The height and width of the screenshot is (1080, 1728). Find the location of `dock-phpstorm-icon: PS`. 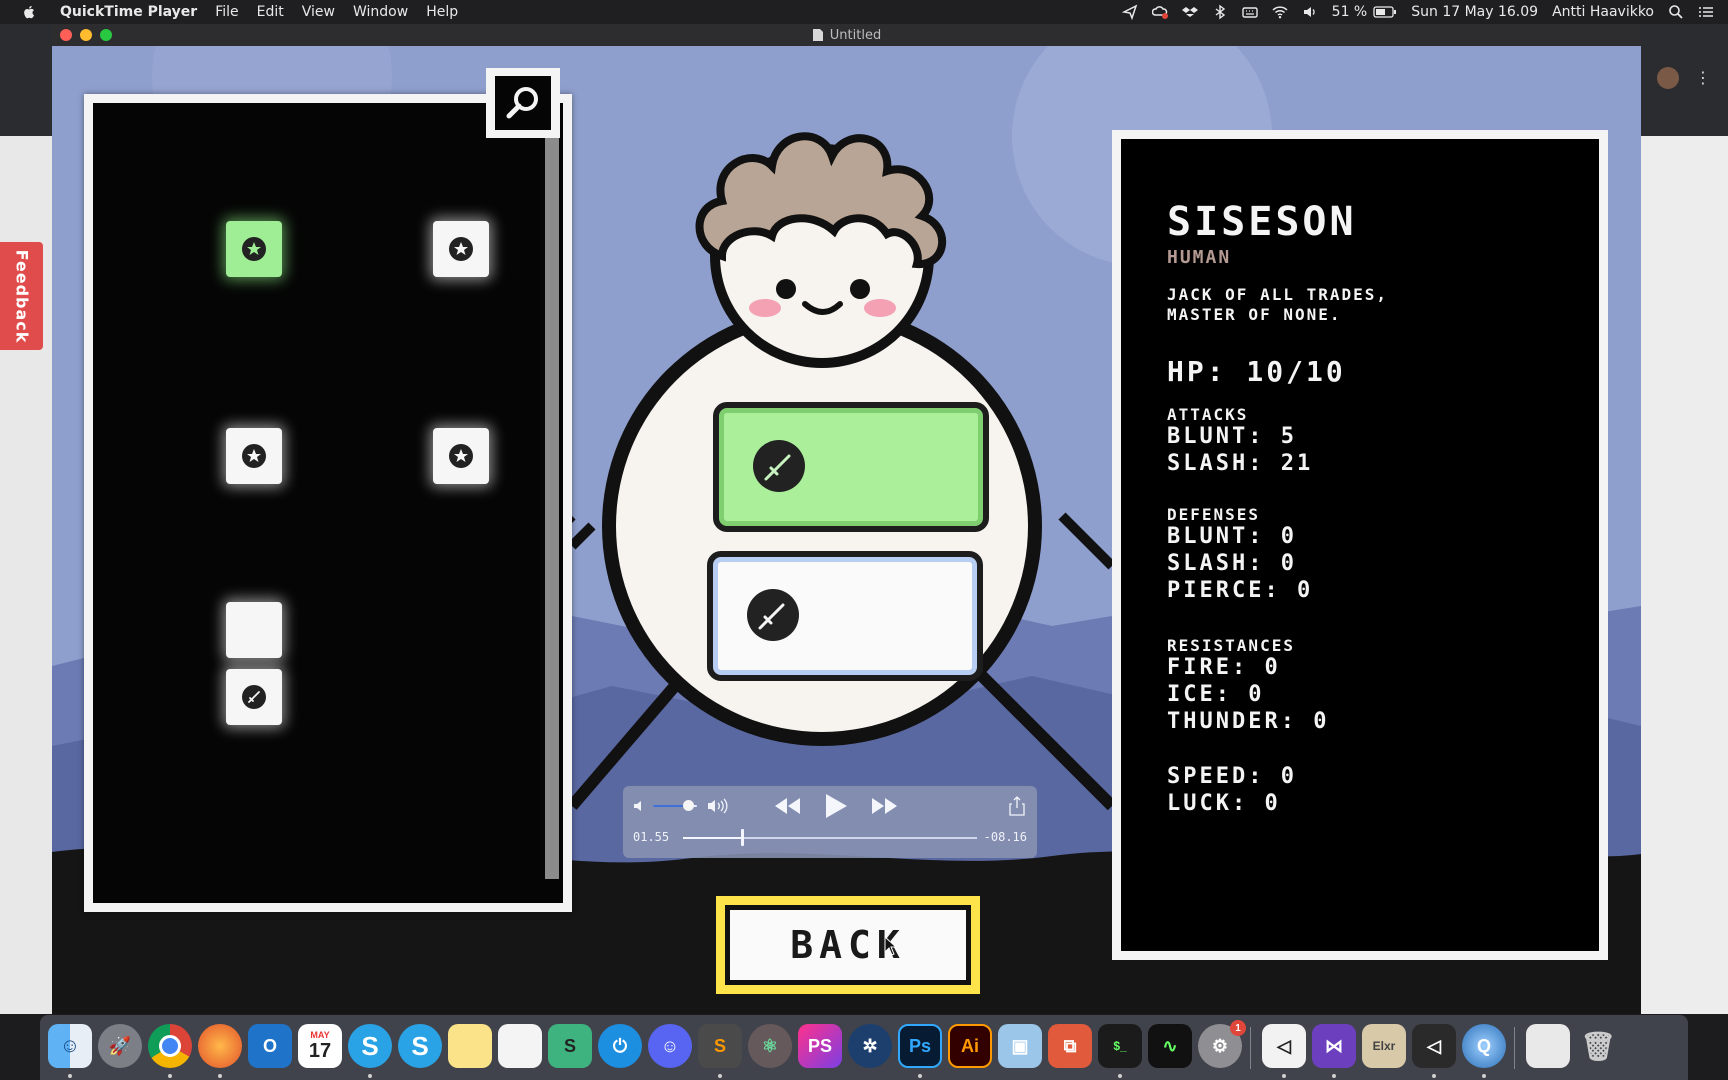

dock-phpstorm-icon: PS is located at coordinates (820, 1046).